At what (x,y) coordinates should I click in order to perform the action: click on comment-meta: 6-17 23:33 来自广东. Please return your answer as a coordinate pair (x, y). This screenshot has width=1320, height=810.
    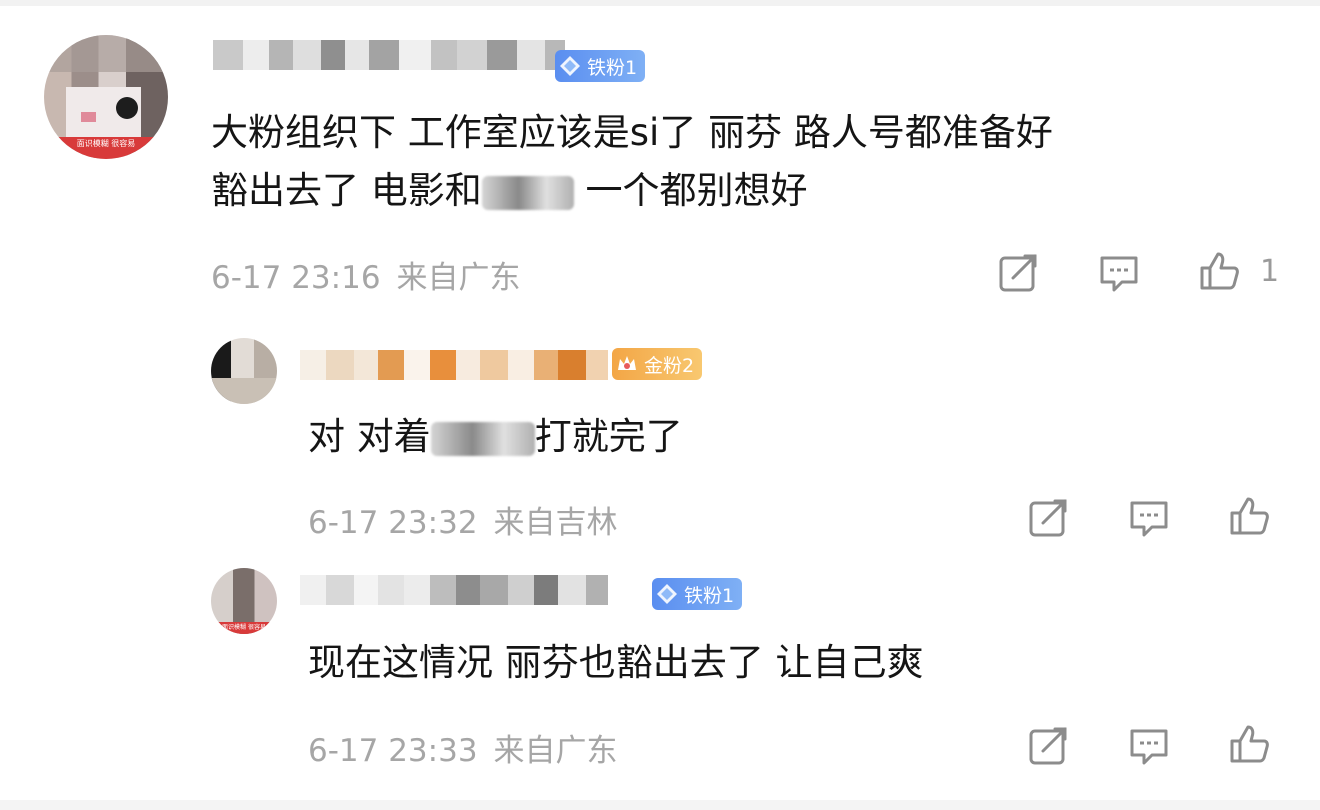
    Looking at the image, I should click on (463, 747).